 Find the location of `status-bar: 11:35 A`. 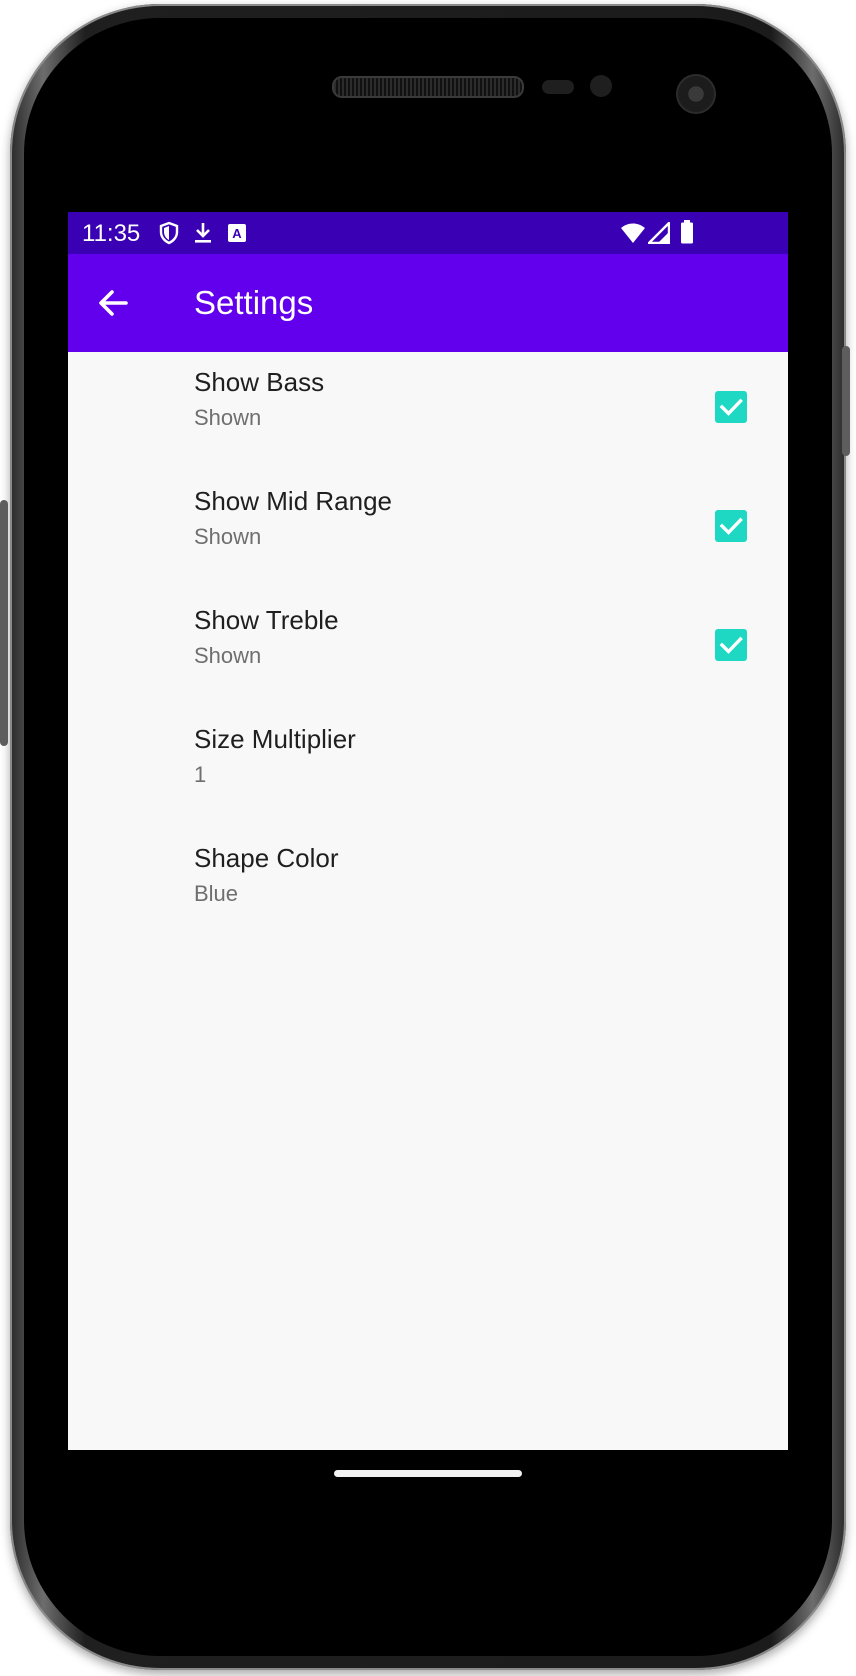

status-bar: 11:35 A is located at coordinates (428, 233).